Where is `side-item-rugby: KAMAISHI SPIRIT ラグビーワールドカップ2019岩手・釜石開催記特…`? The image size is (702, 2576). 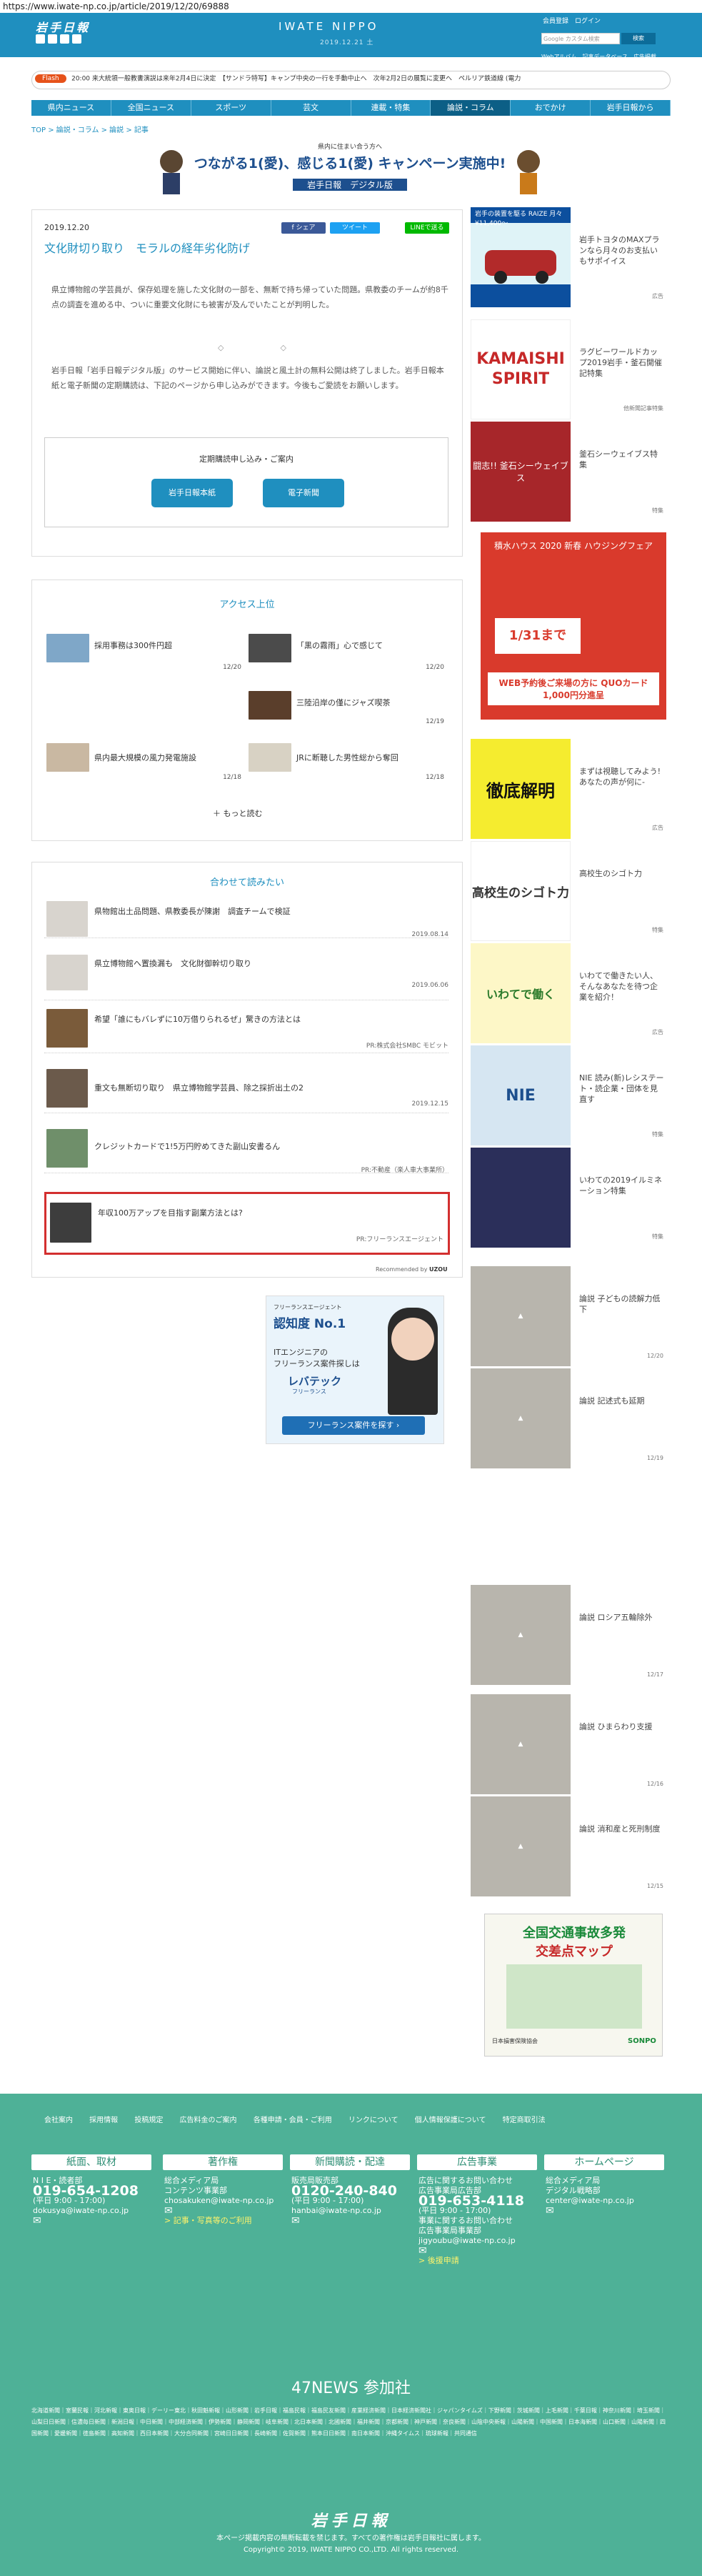 side-item-rugby: KAMAISHI SPIRIT ラグビーワールドカップ2019岩手・釜石開催記特… is located at coordinates (571, 369).